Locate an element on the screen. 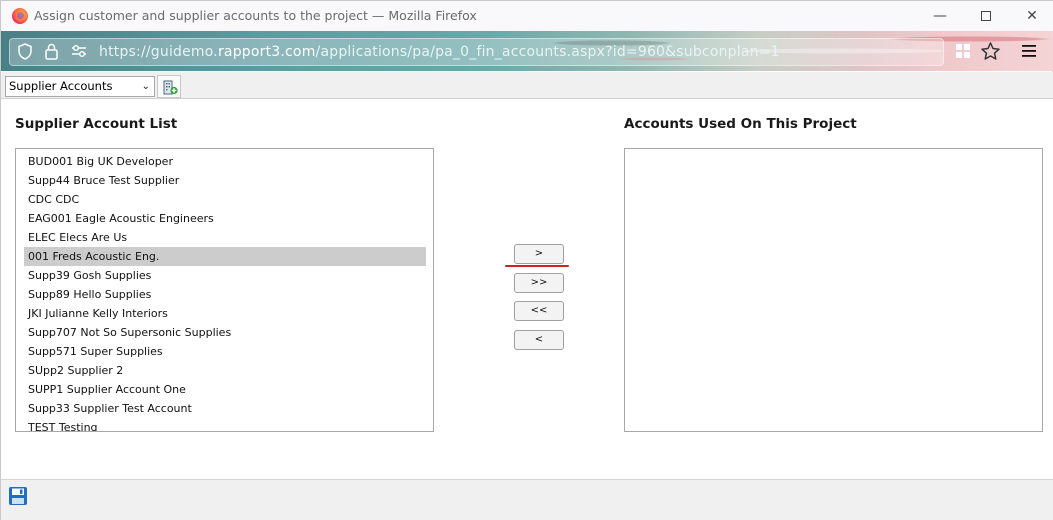 The width and height of the screenshot is (1053, 520). add-building-icon is located at coordinates (170, 87).